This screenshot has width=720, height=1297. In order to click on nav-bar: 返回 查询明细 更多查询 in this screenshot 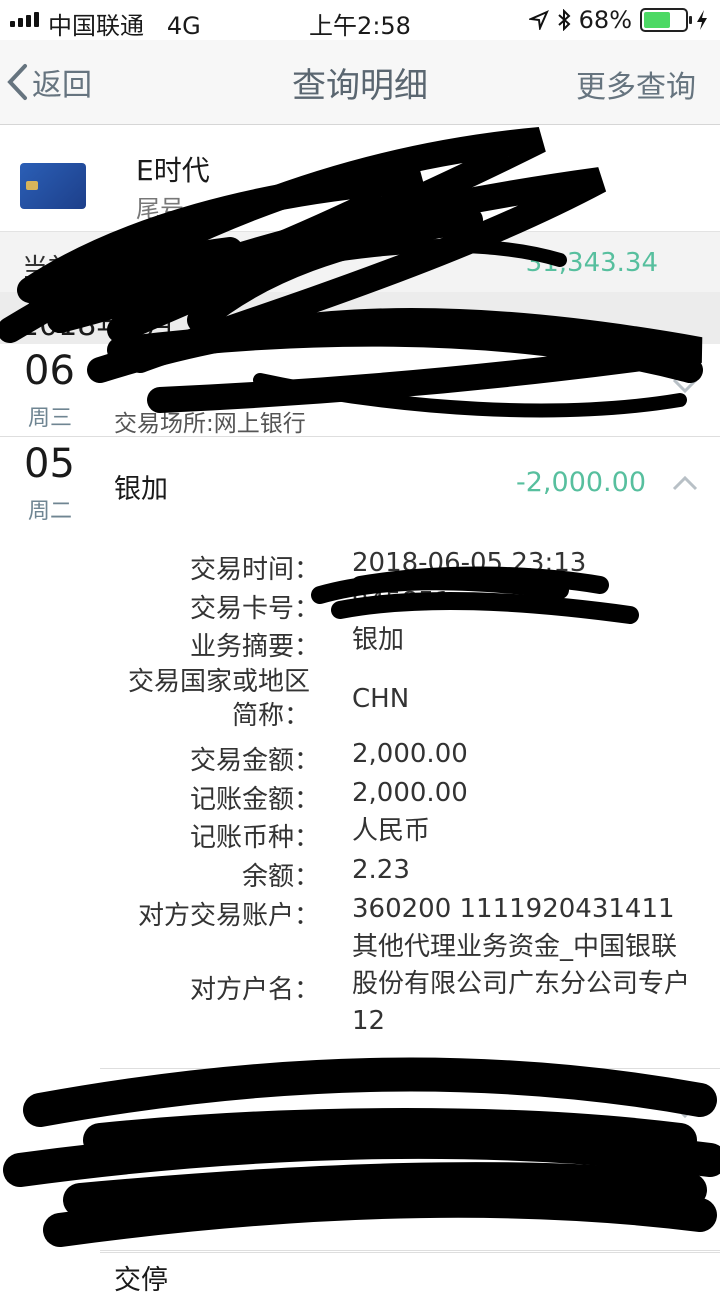, I will do `click(360, 82)`.